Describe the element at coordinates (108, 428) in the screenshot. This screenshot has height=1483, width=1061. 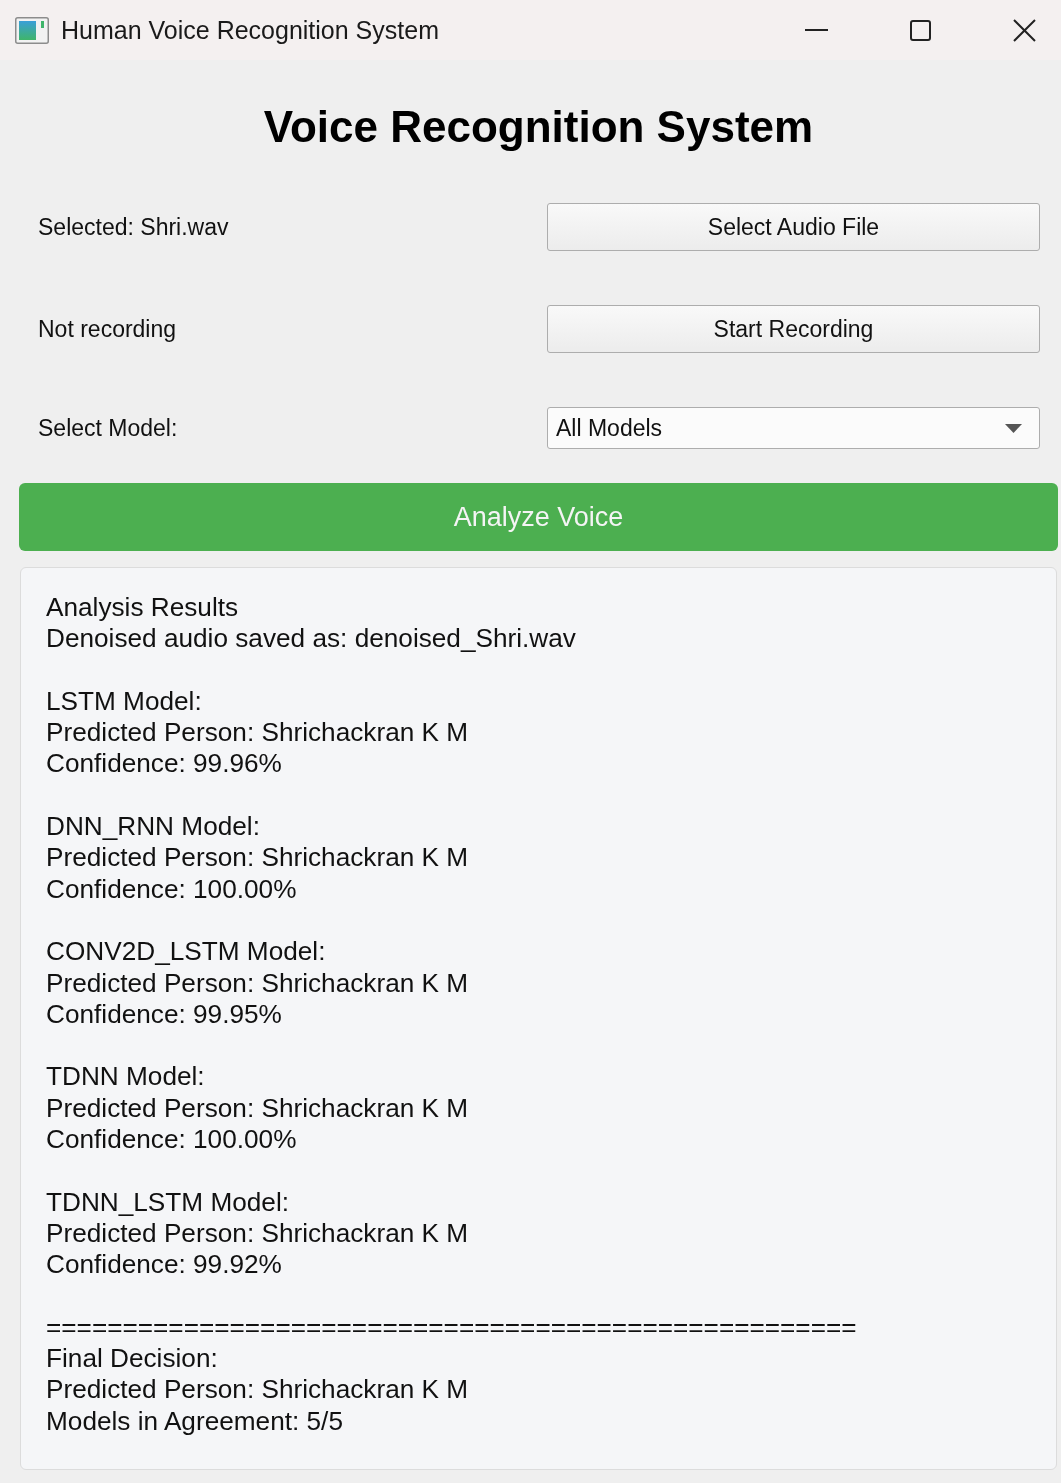
I see `field-label: Select Model:` at that location.